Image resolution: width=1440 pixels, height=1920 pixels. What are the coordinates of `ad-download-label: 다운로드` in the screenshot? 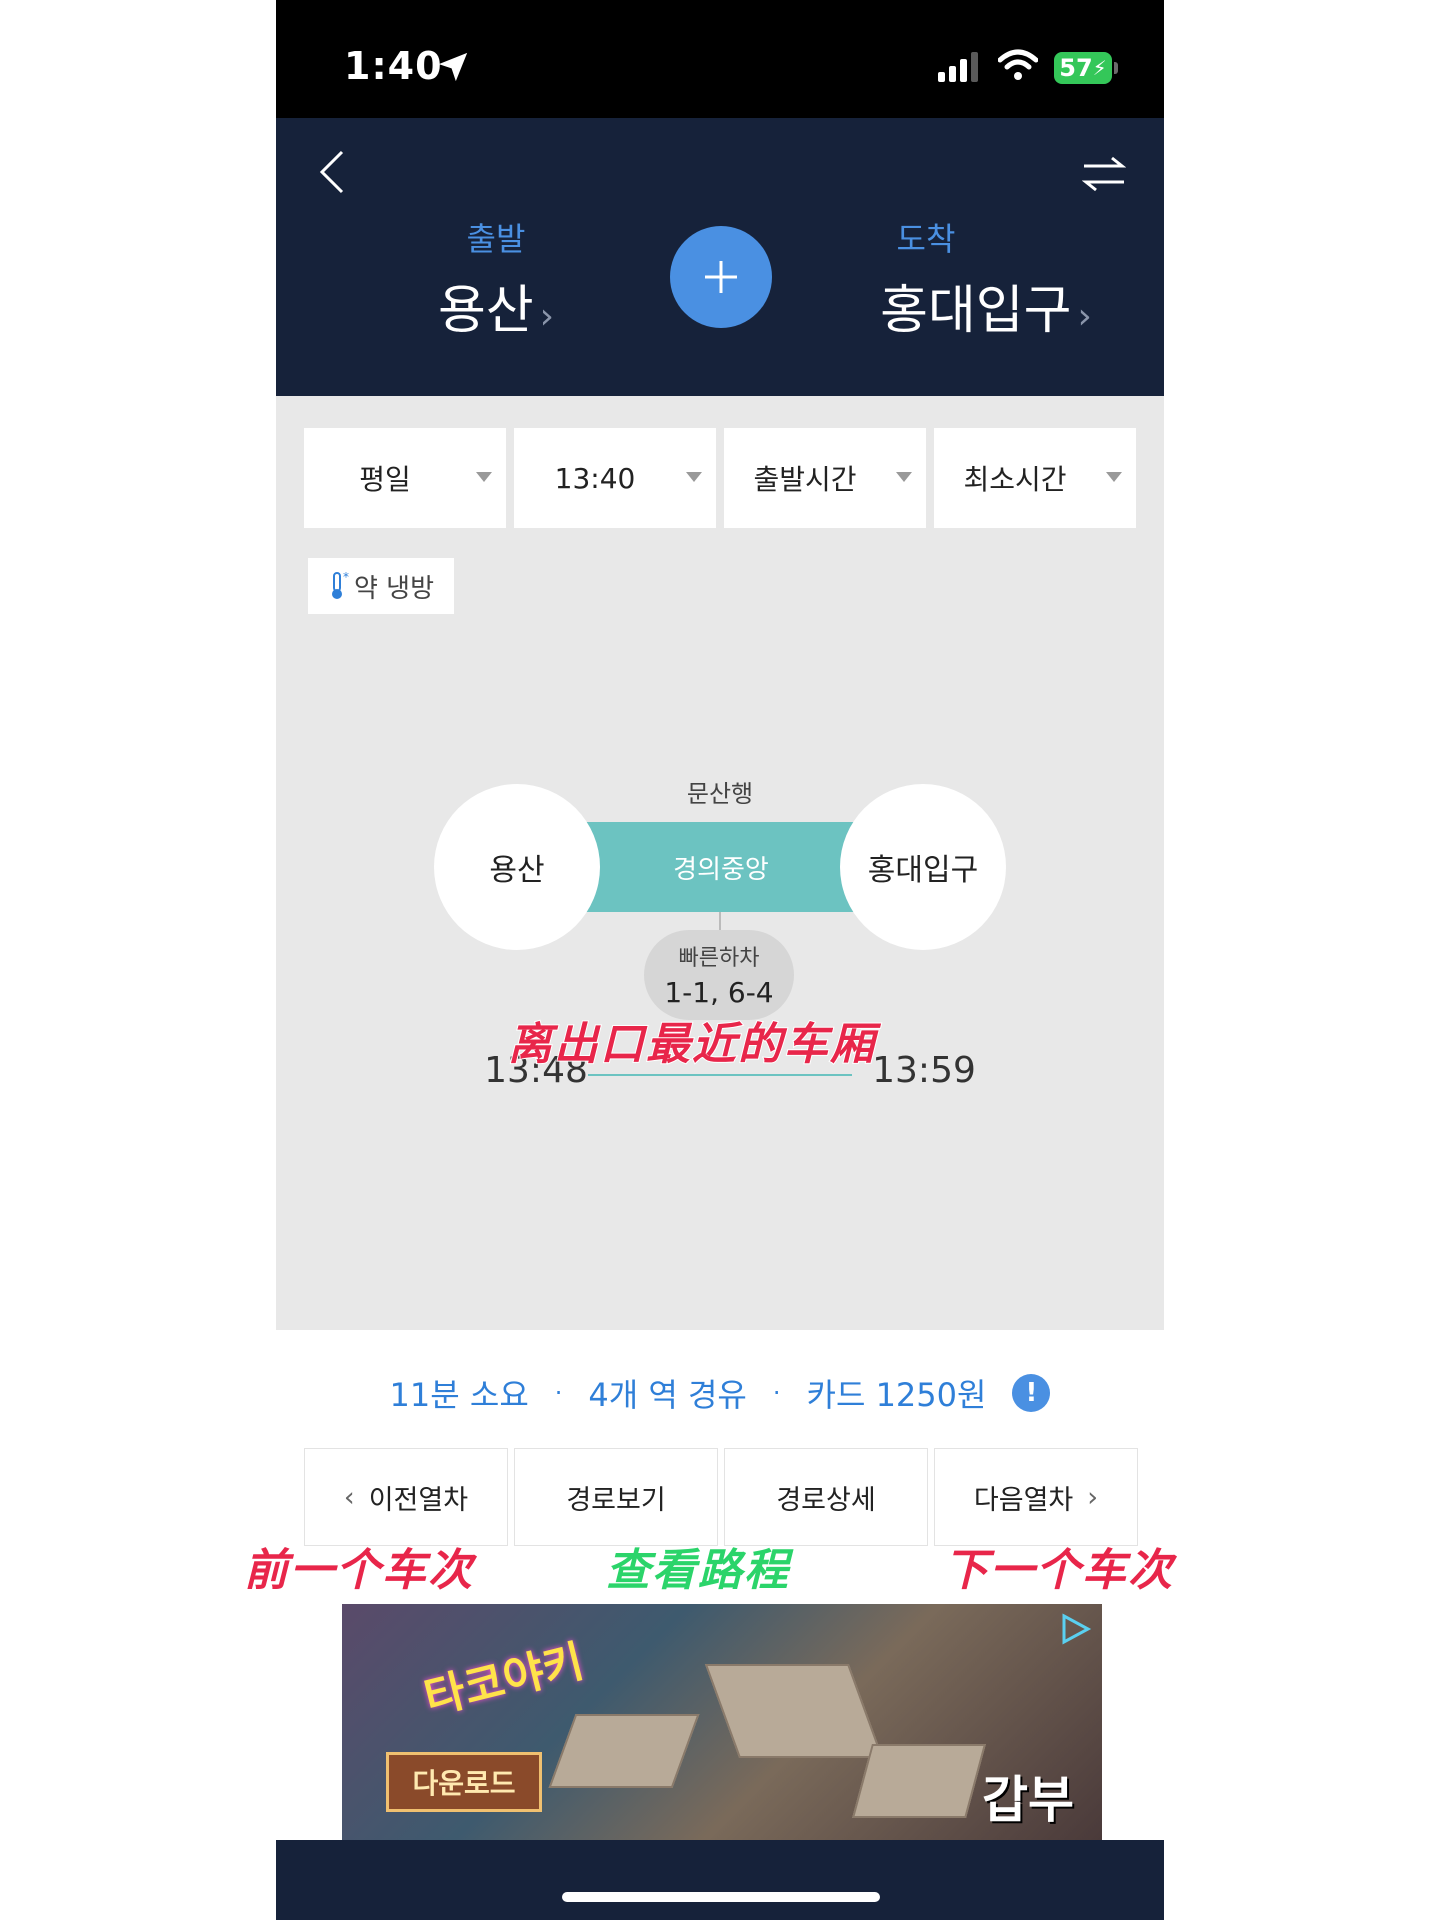 It's located at (464, 1783).